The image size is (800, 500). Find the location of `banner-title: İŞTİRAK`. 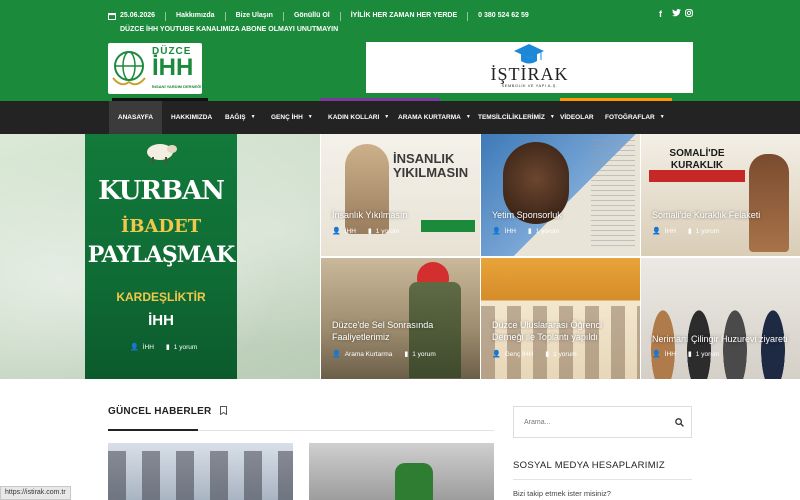

banner-title: İŞTİRAK is located at coordinates (529, 74).